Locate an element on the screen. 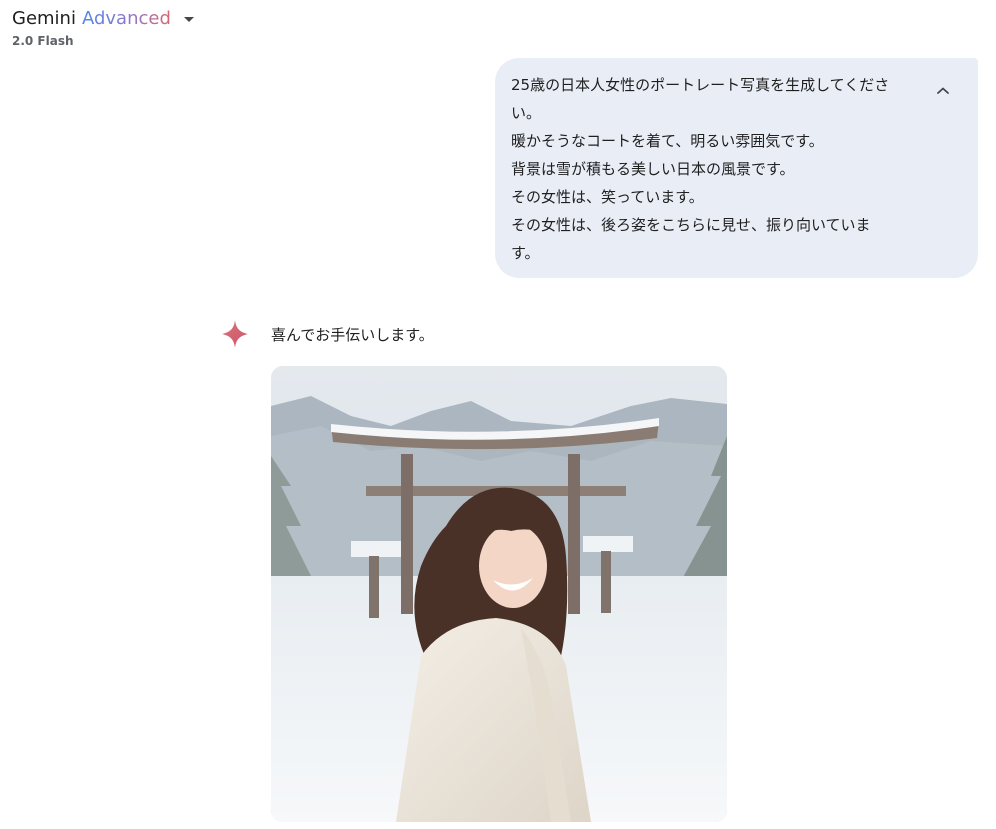 This screenshot has height=829, width=996. app-header: Gemini Advanced 2.0 Flash is located at coordinates (103, 26).